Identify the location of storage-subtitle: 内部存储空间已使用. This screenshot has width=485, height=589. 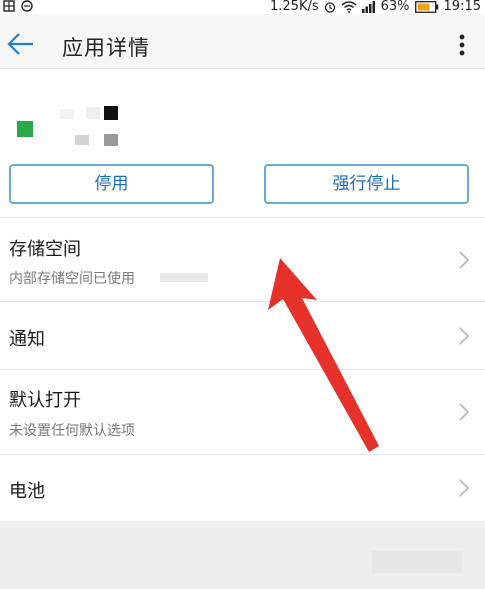
(72, 279).